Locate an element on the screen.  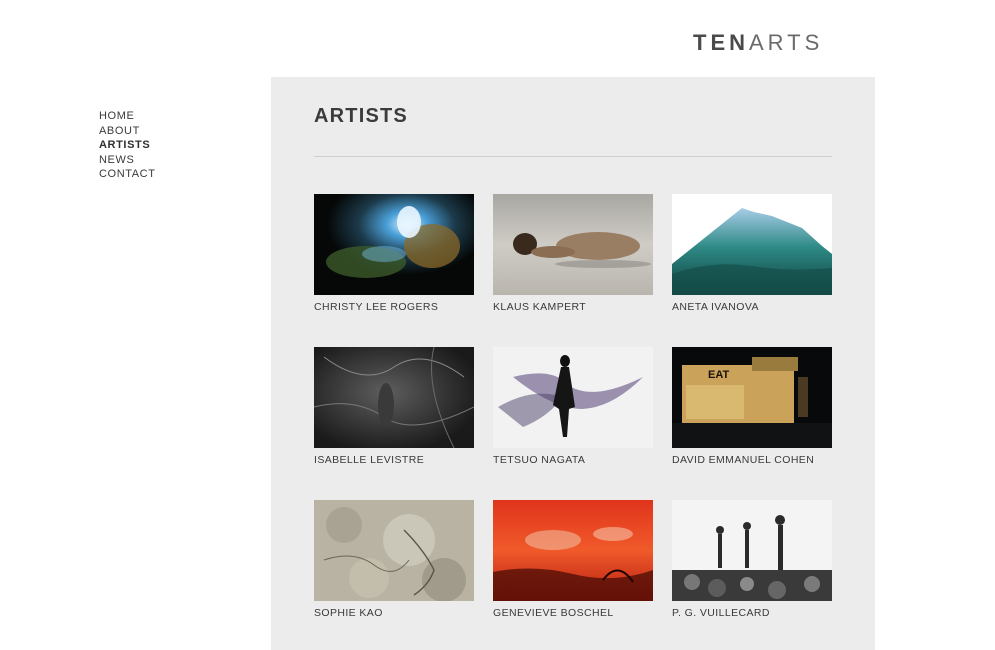
logo-light-text: ARTS is located at coordinates (786, 42).